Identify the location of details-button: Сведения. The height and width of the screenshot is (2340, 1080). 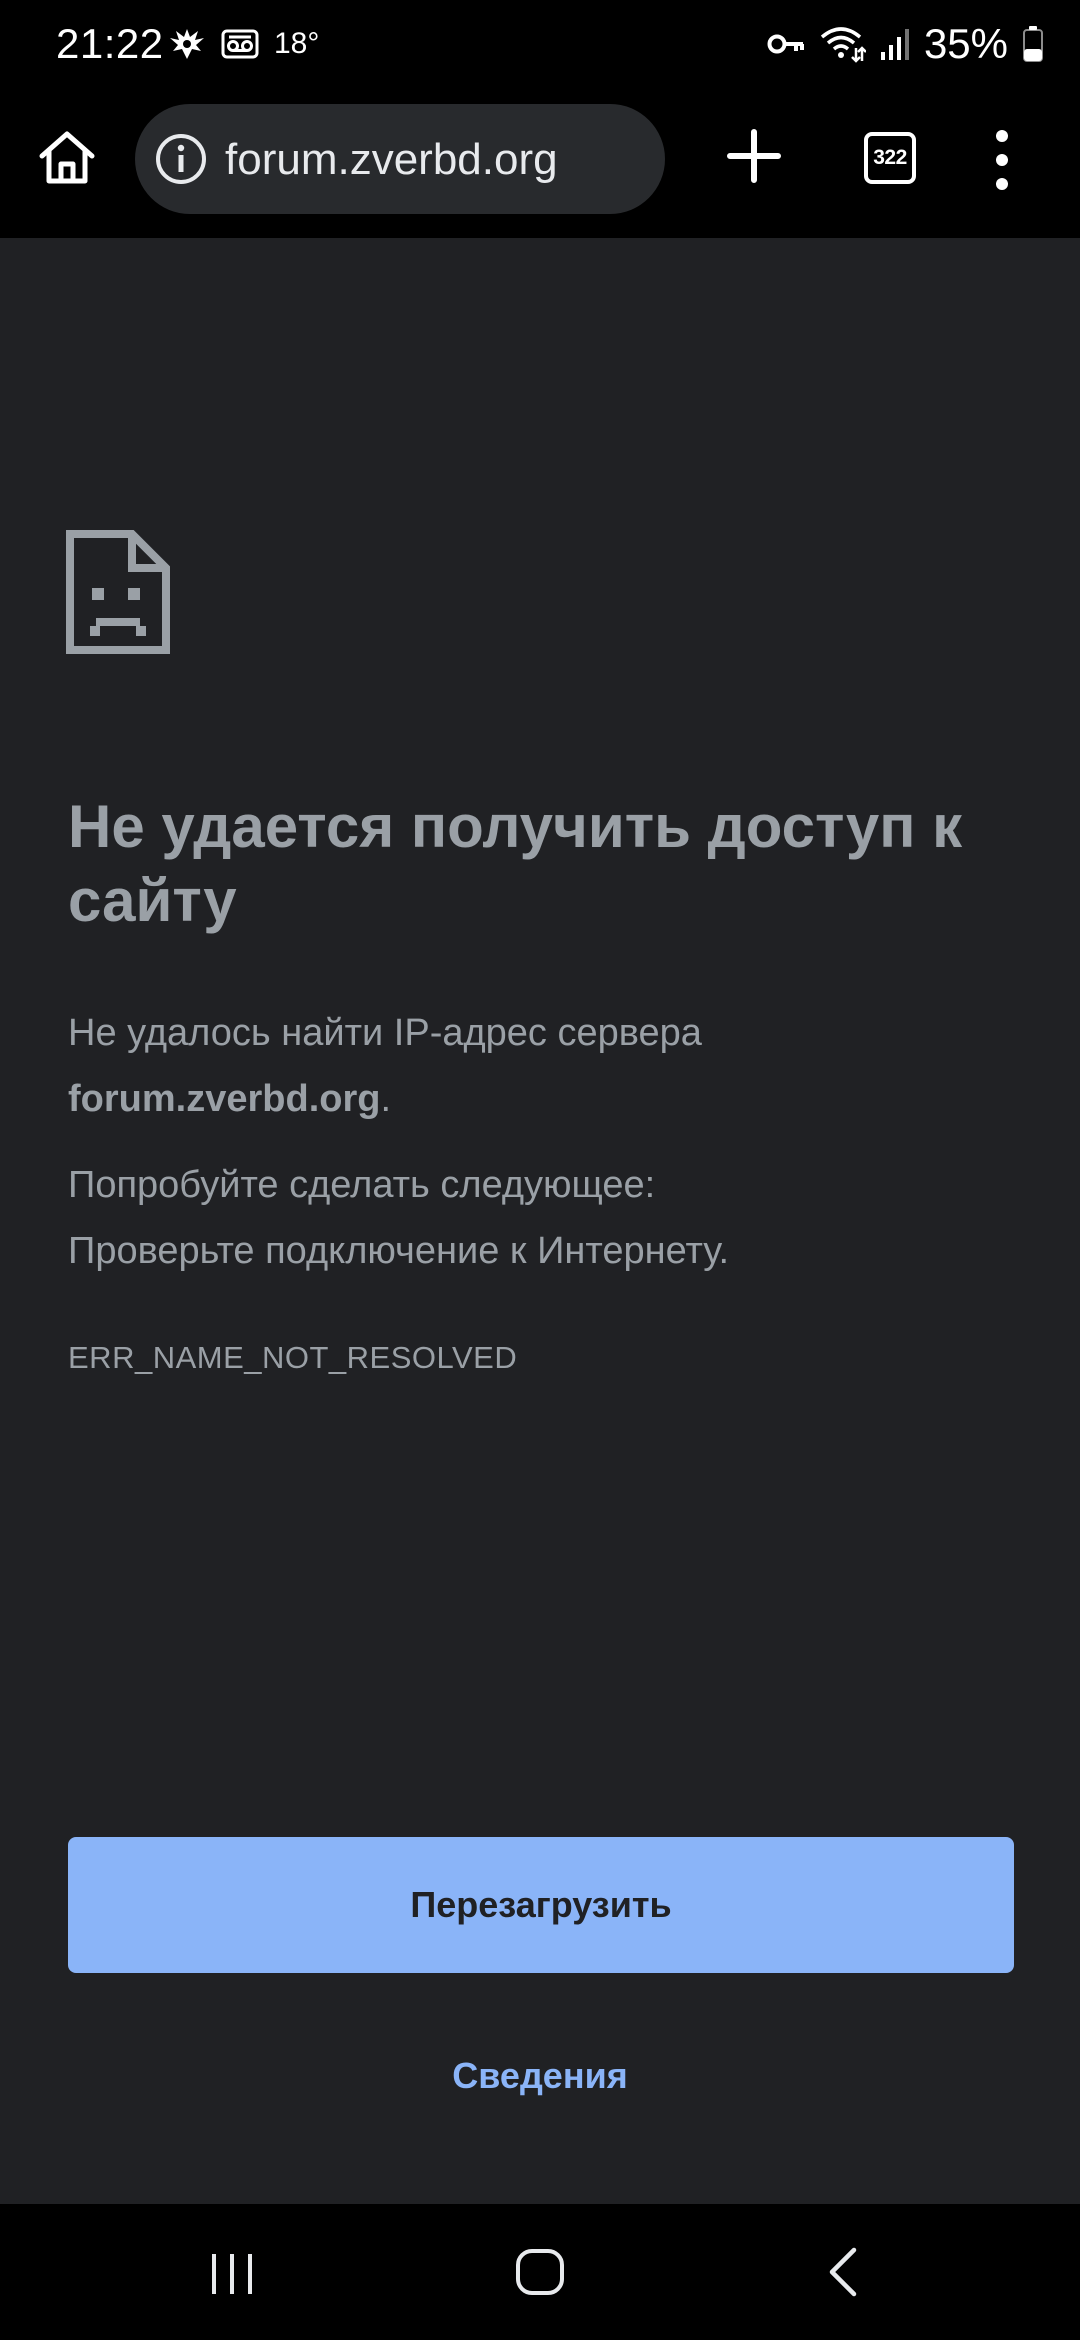
(540, 2076).